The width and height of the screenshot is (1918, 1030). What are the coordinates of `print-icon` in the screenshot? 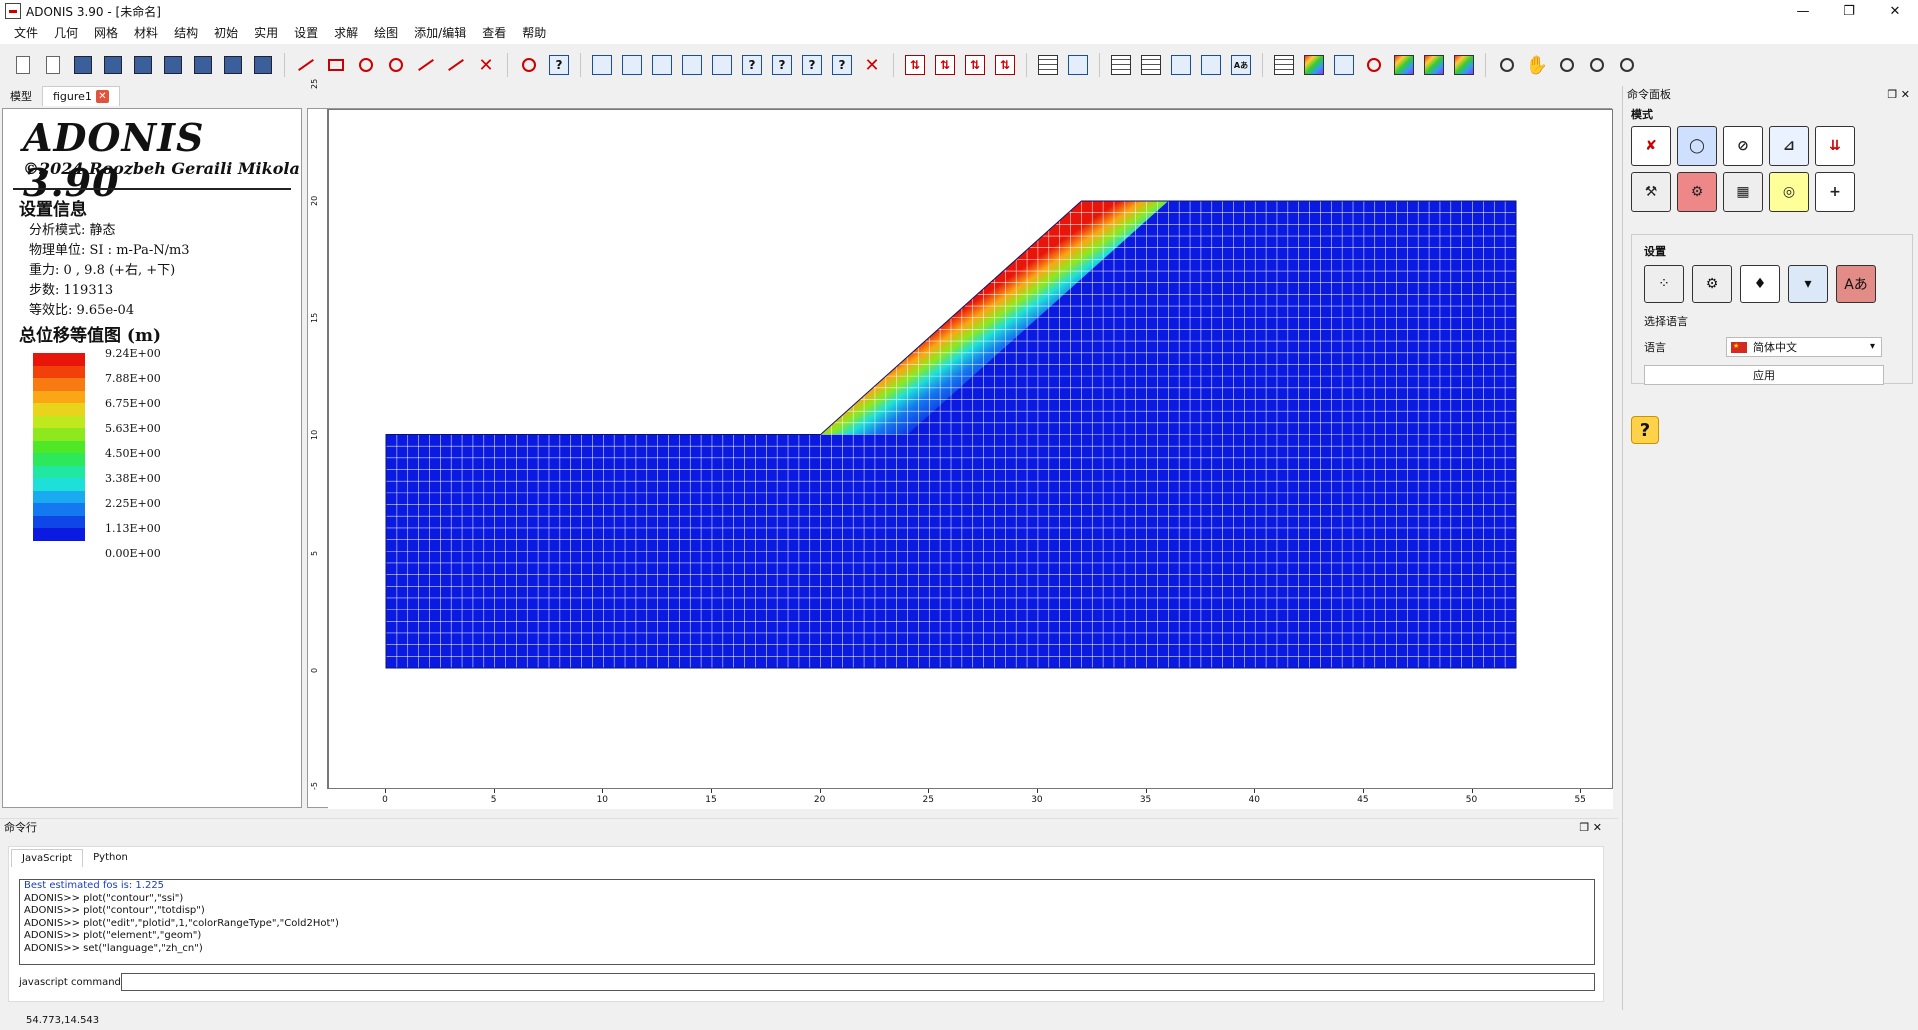 It's located at (233, 65).